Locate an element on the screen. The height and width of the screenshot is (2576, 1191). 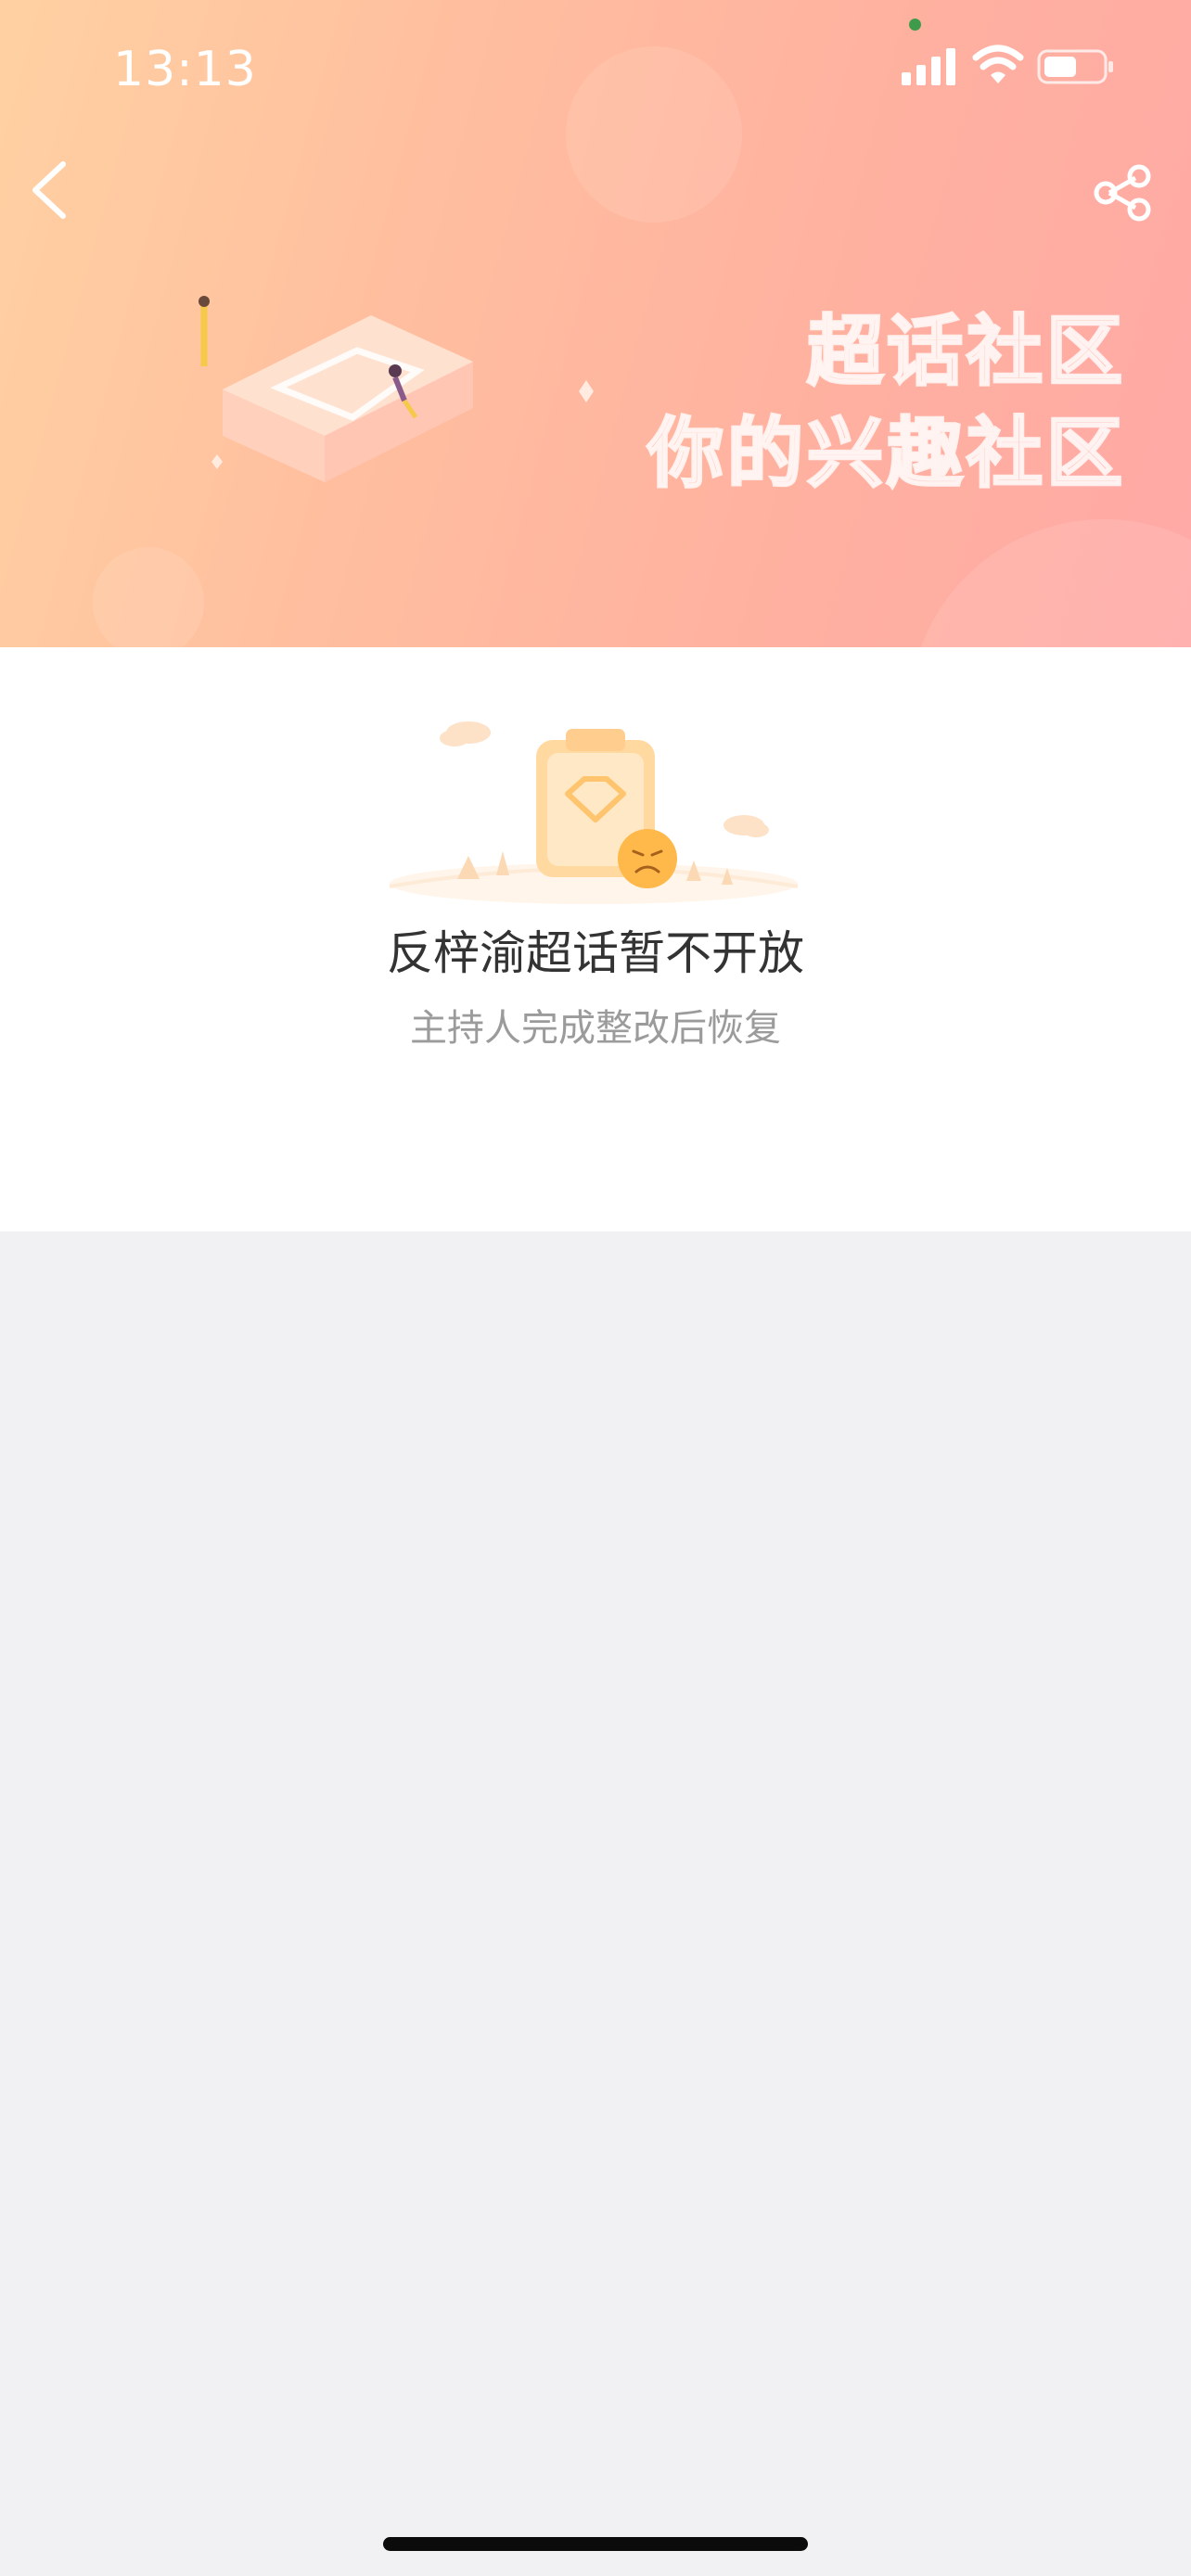
banner-slogan-line2: 你的兴趣社区 is located at coordinates (886, 455).